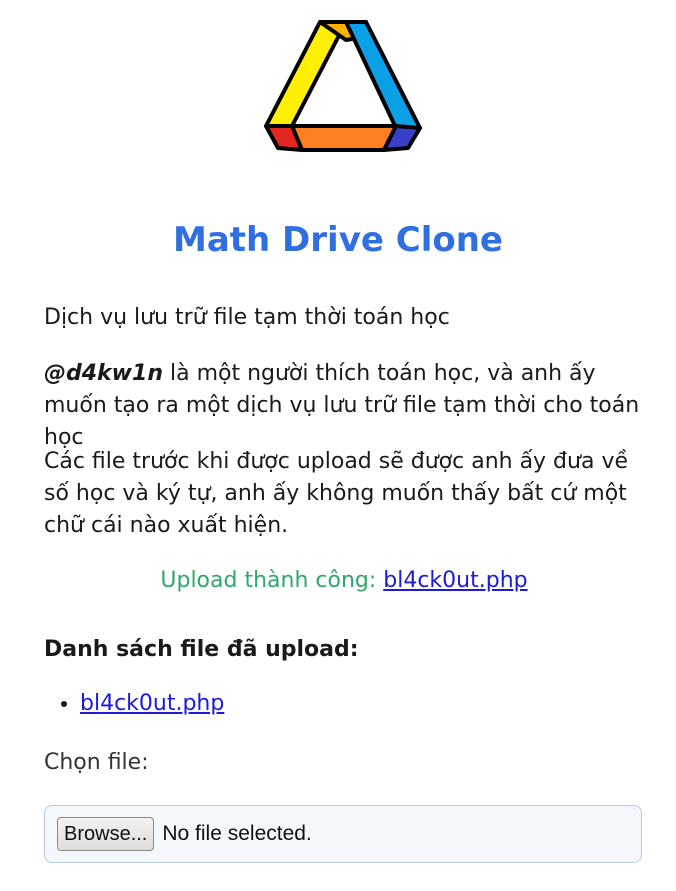 The image size is (676, 891). Describe the element at coordinates (343, 834) in the screenshot. I see `file-input: Browse... No file selected.` at that location.